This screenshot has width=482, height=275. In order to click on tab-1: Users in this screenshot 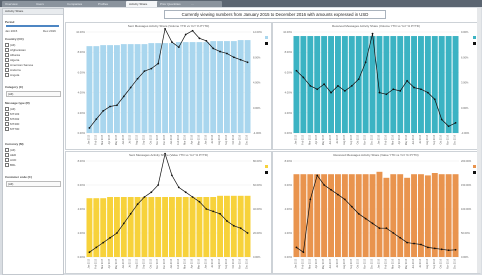, I will do `click(50, 4)`.